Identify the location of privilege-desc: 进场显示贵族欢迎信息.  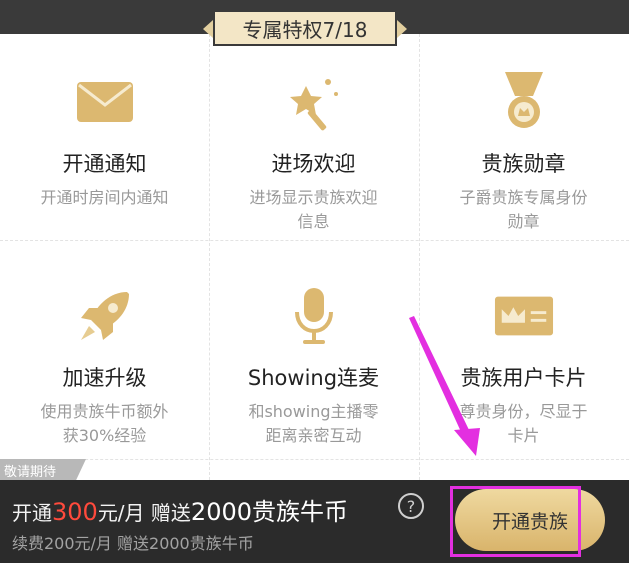
(313, 209).